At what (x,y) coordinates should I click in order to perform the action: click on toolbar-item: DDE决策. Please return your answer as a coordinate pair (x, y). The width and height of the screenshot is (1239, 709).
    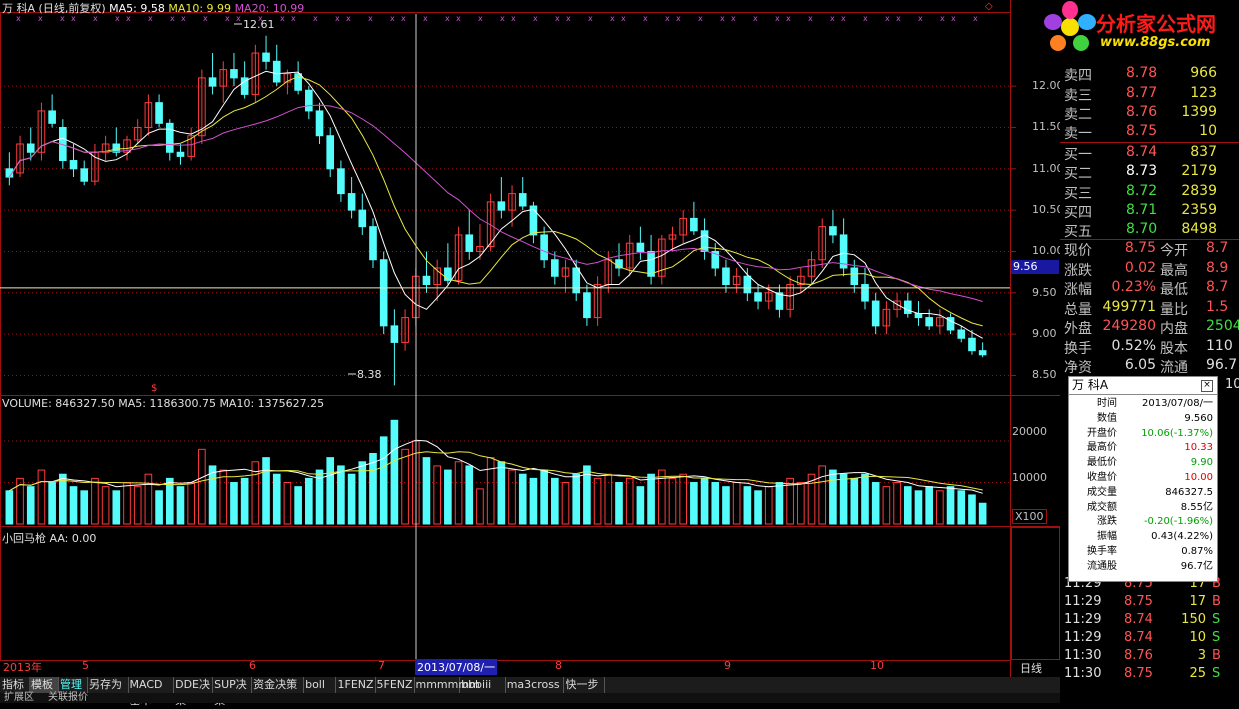
    Looking at the image, I should click on (193, 692).